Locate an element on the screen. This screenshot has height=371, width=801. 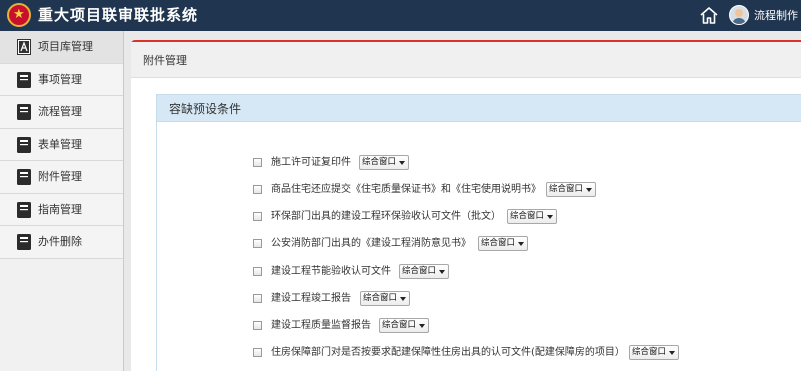
condition-label: 环保部门出具的建设工程环保验收认可文件（批文） is located at coordinates (386, 216).